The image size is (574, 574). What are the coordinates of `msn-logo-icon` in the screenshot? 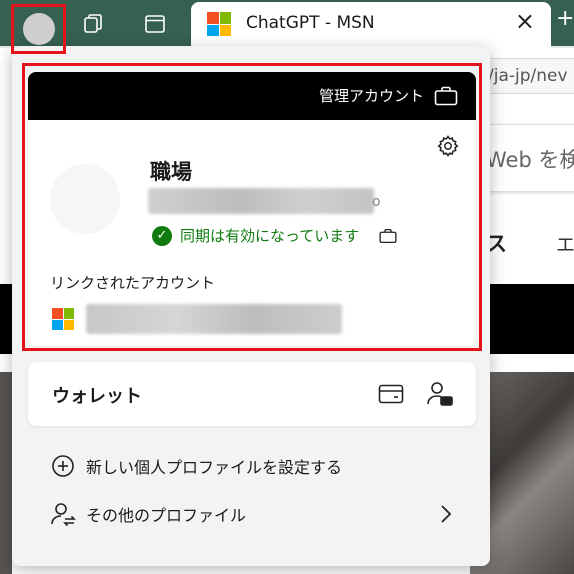 It's located at (219, 24).